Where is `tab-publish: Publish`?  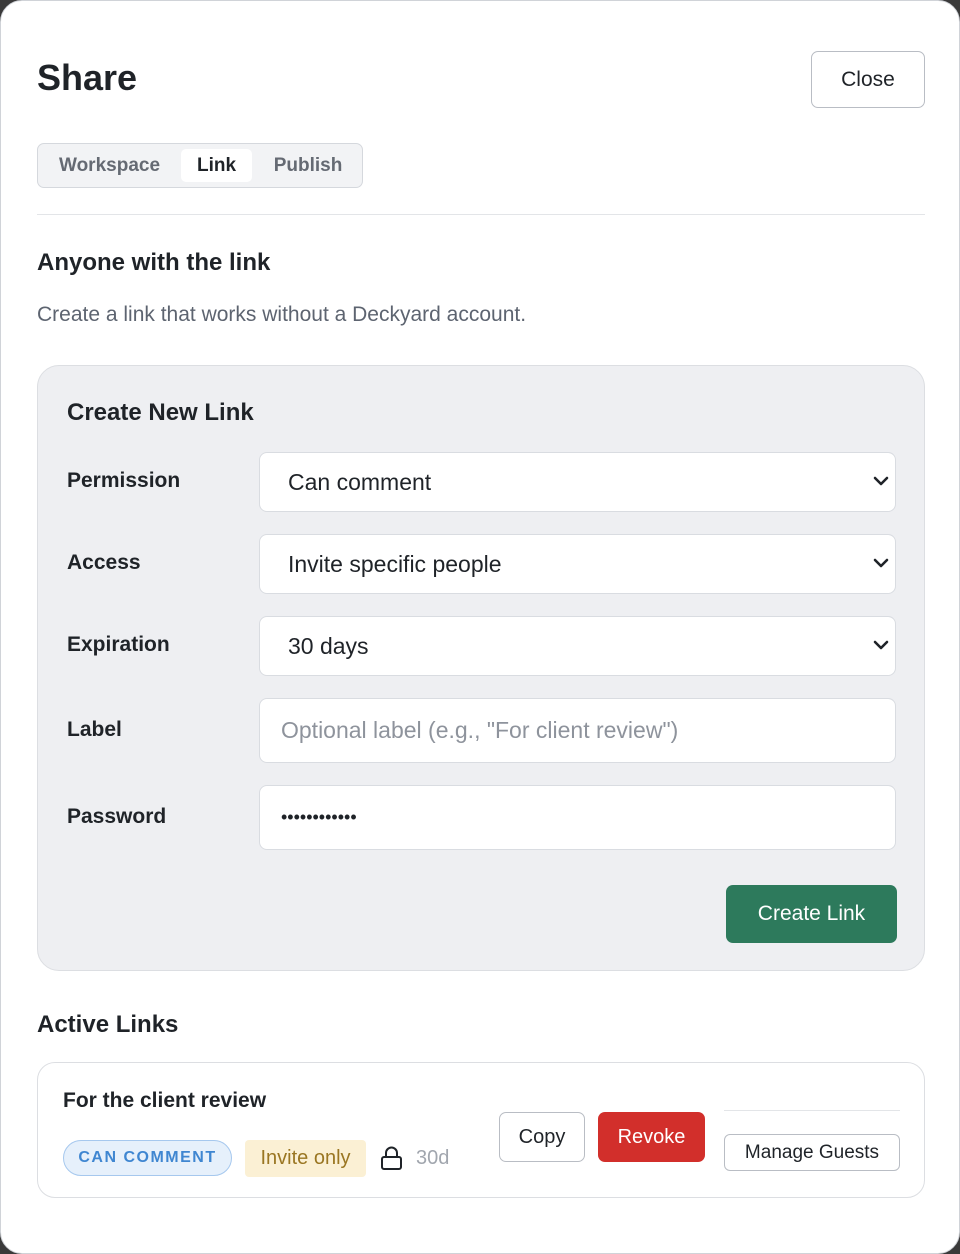
tab-publish: Publish is located at coordinates (308, 165).